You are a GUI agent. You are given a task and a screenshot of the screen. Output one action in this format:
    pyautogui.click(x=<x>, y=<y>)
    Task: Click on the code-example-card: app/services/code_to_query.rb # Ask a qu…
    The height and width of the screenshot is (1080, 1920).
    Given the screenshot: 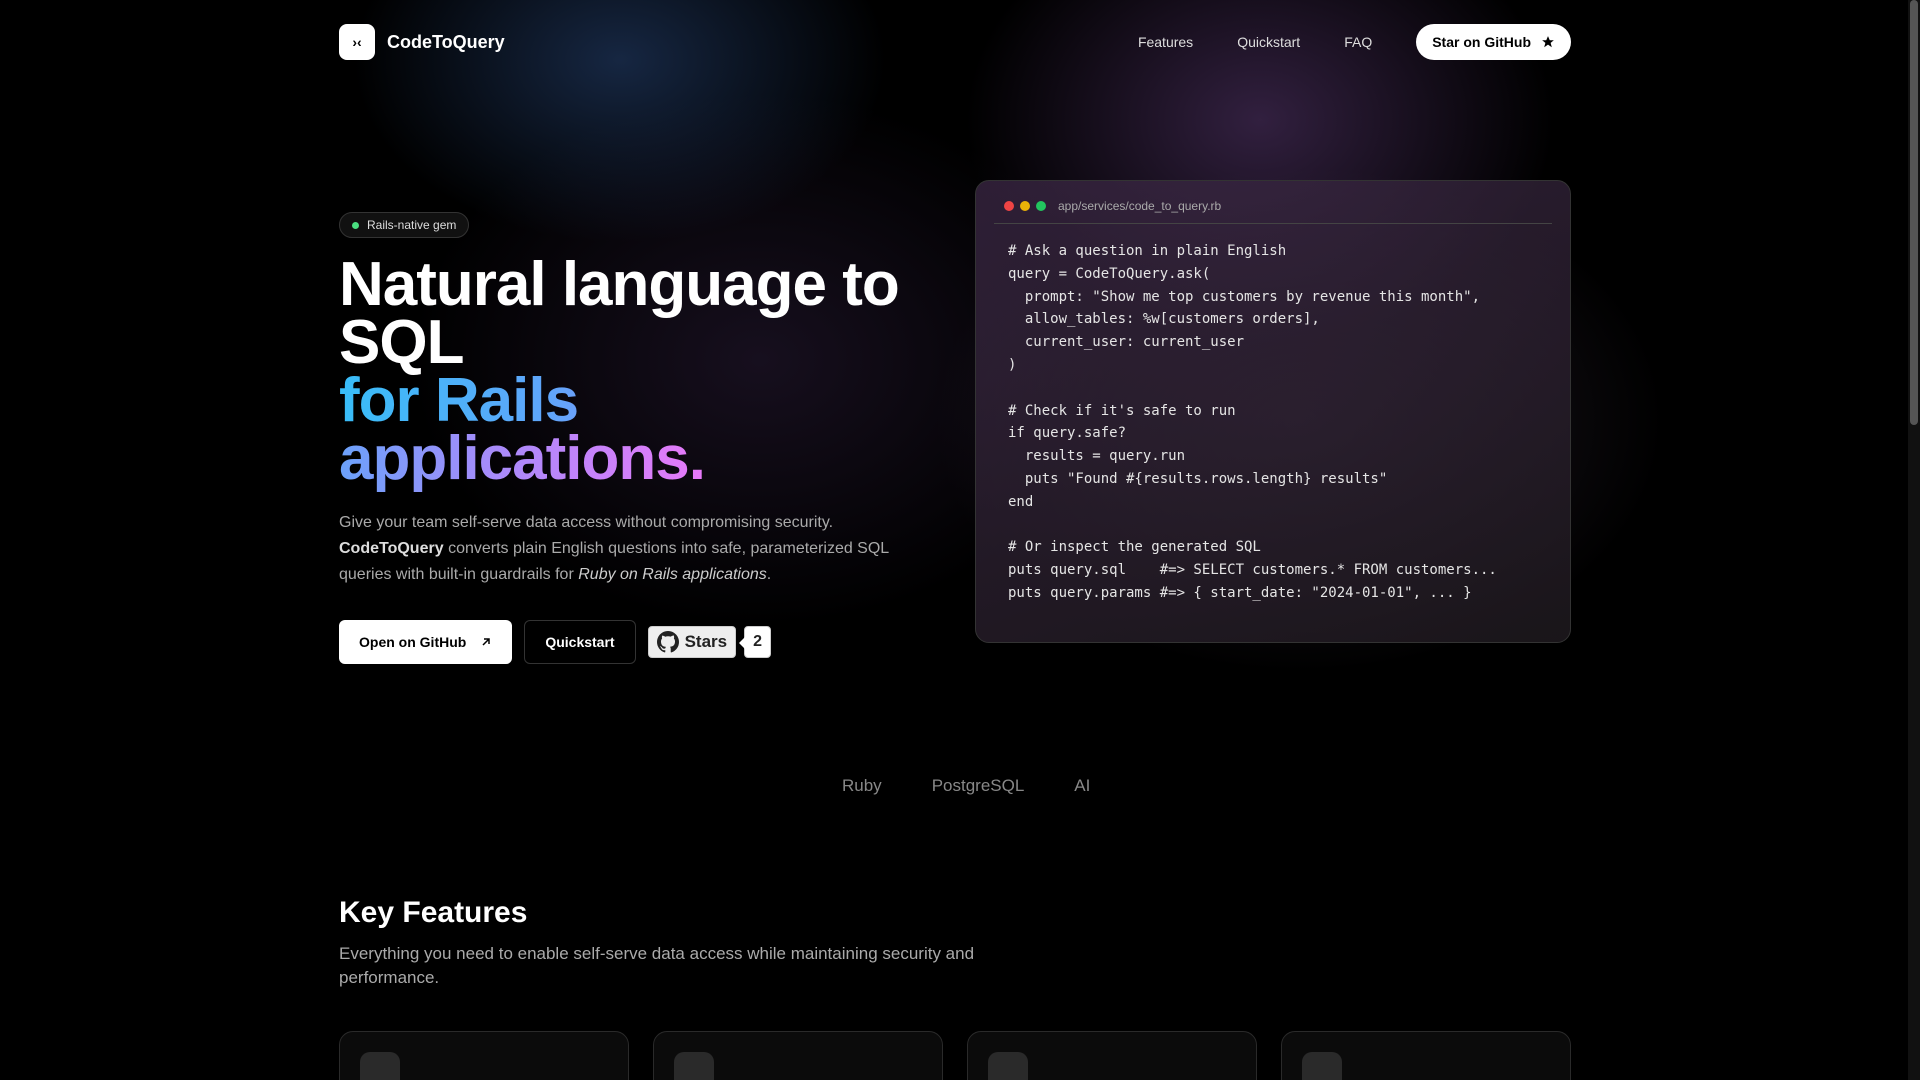 What is the action you would take?
    pyautogui.click(x=1273, y=411)
    